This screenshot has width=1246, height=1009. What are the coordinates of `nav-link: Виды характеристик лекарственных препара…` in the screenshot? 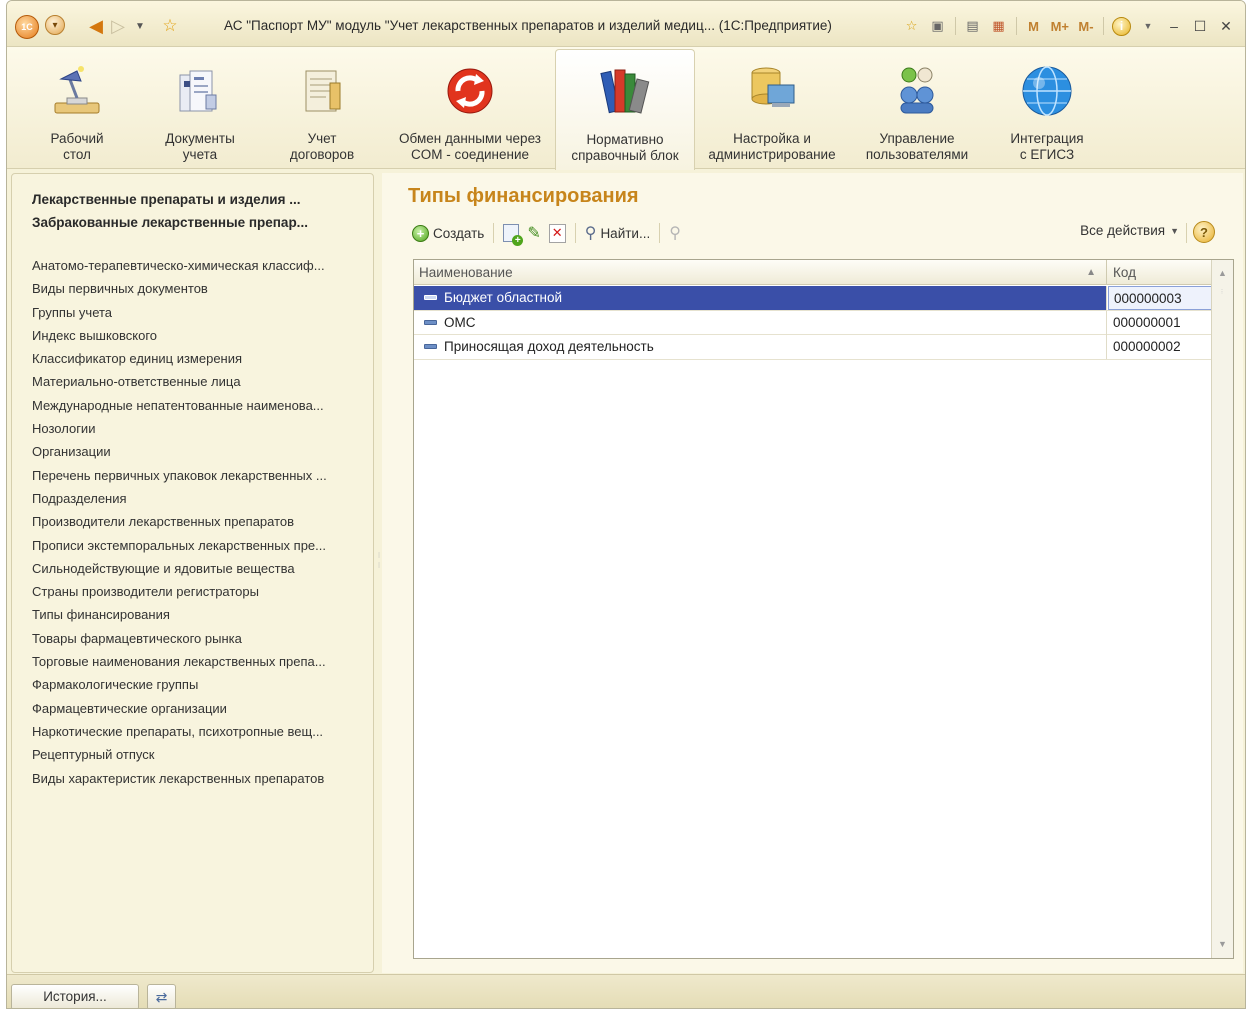 It's located at (197, 778).